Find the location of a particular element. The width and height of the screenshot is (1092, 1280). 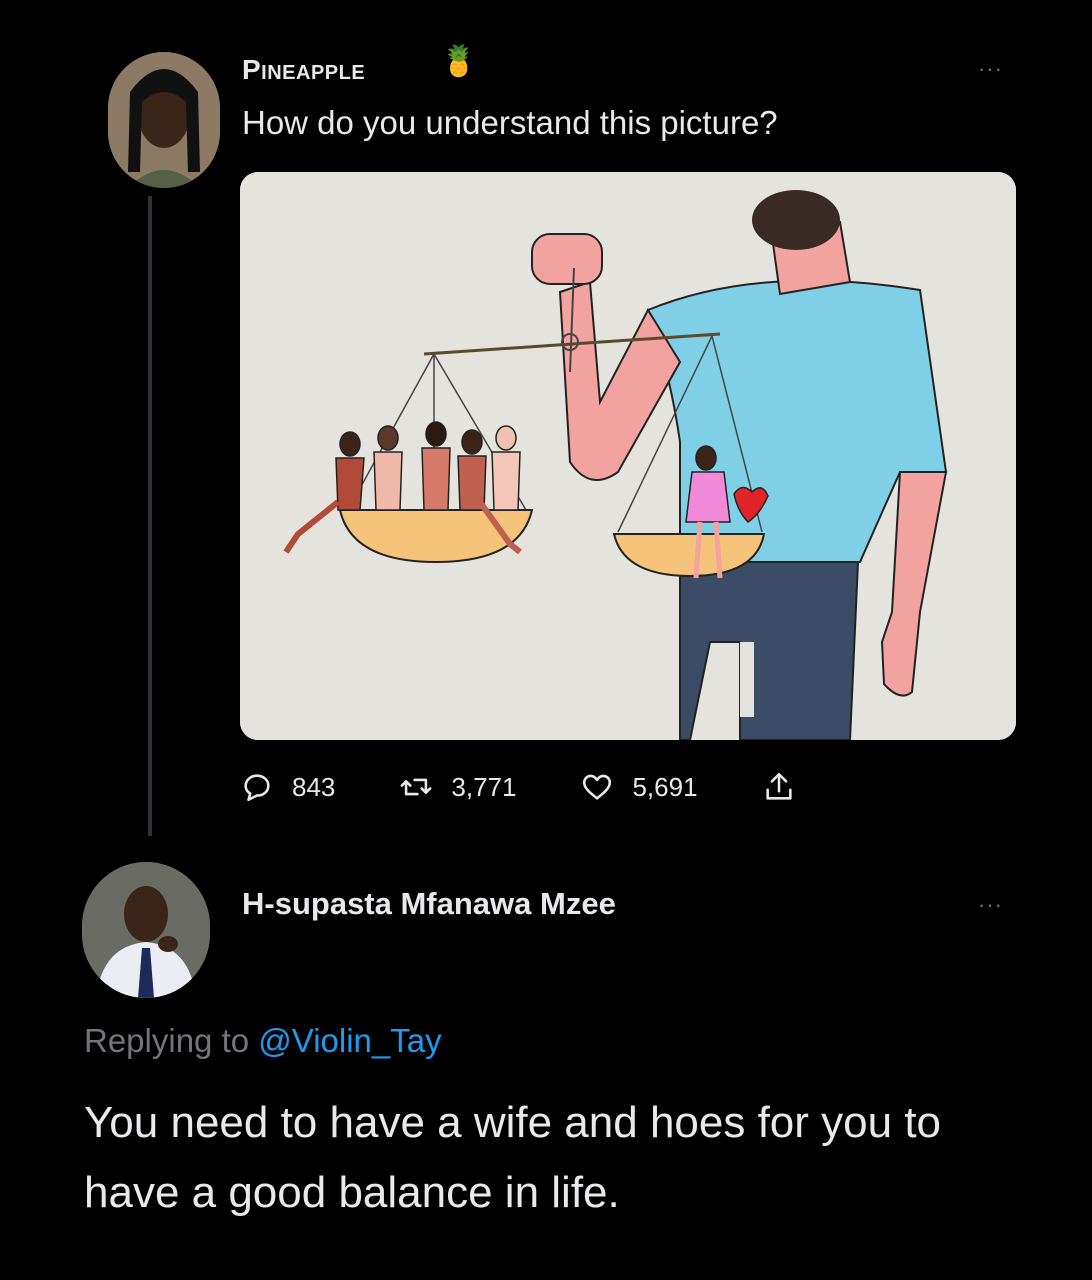

reply-more-options-icon: ··· is located at coordinates (990, 905).